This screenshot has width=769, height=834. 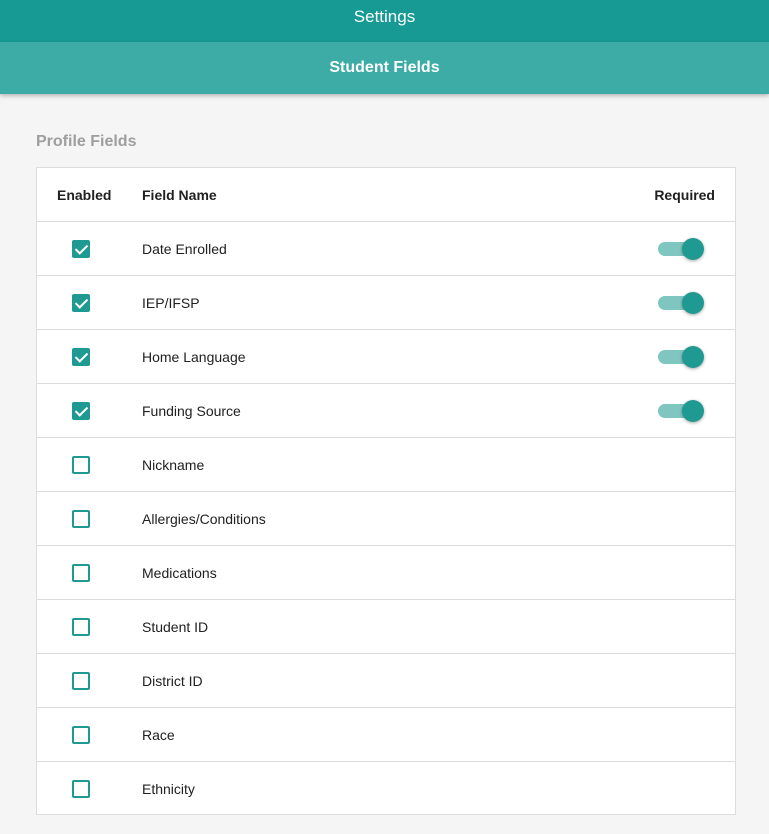 I want to click on field-name-column-header: Field Name, so click(x=179, y=194).